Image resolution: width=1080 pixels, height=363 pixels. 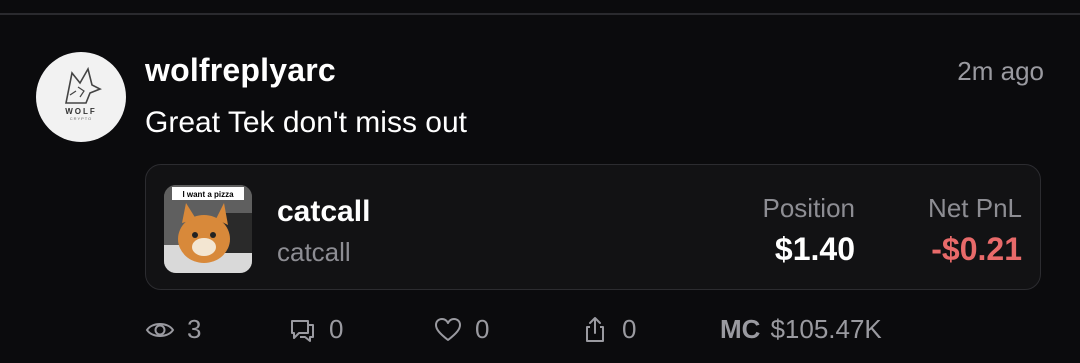 I want to click on share-button: 0, so click(x=608, y=329).